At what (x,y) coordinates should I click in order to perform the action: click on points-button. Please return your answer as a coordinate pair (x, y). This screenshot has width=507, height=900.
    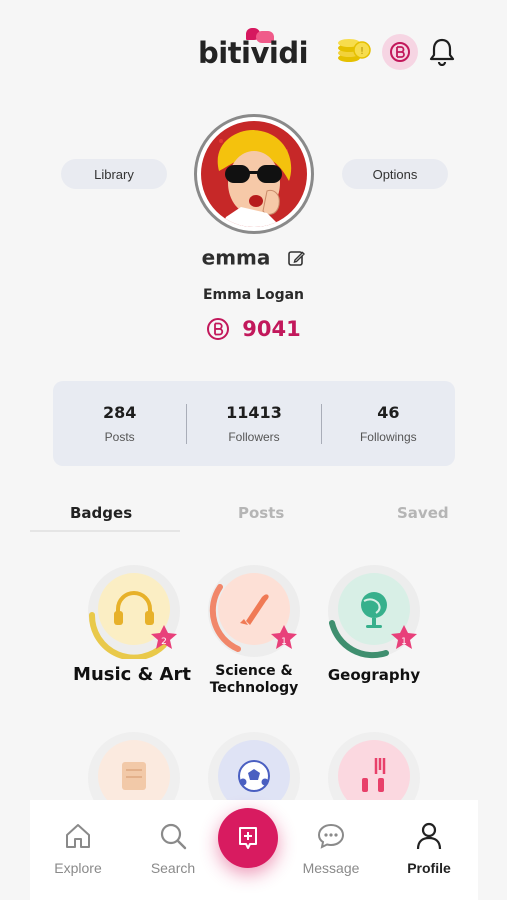
    Looking at the image, I should click on (400, 52).